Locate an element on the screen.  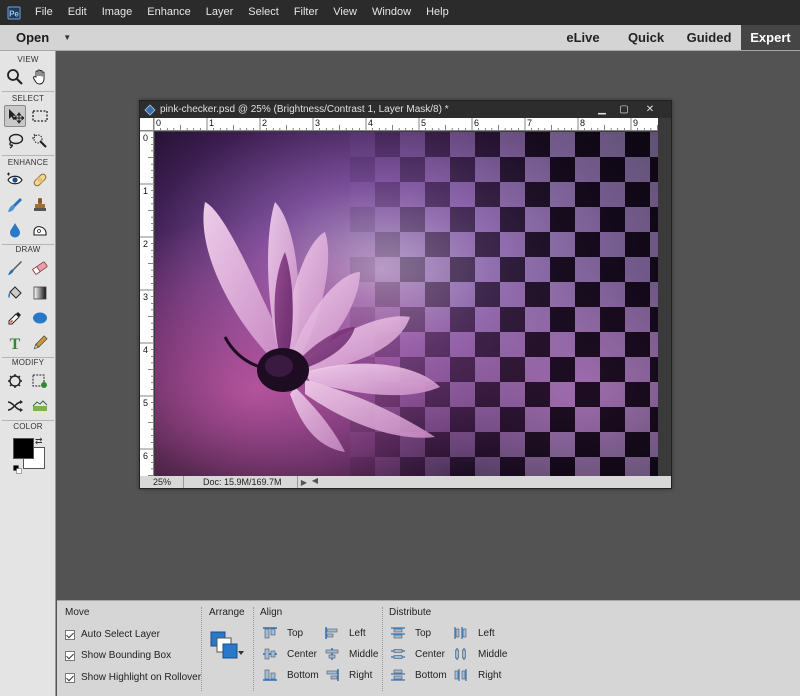
marquee-tool-button is located at coordinates (40, 116).